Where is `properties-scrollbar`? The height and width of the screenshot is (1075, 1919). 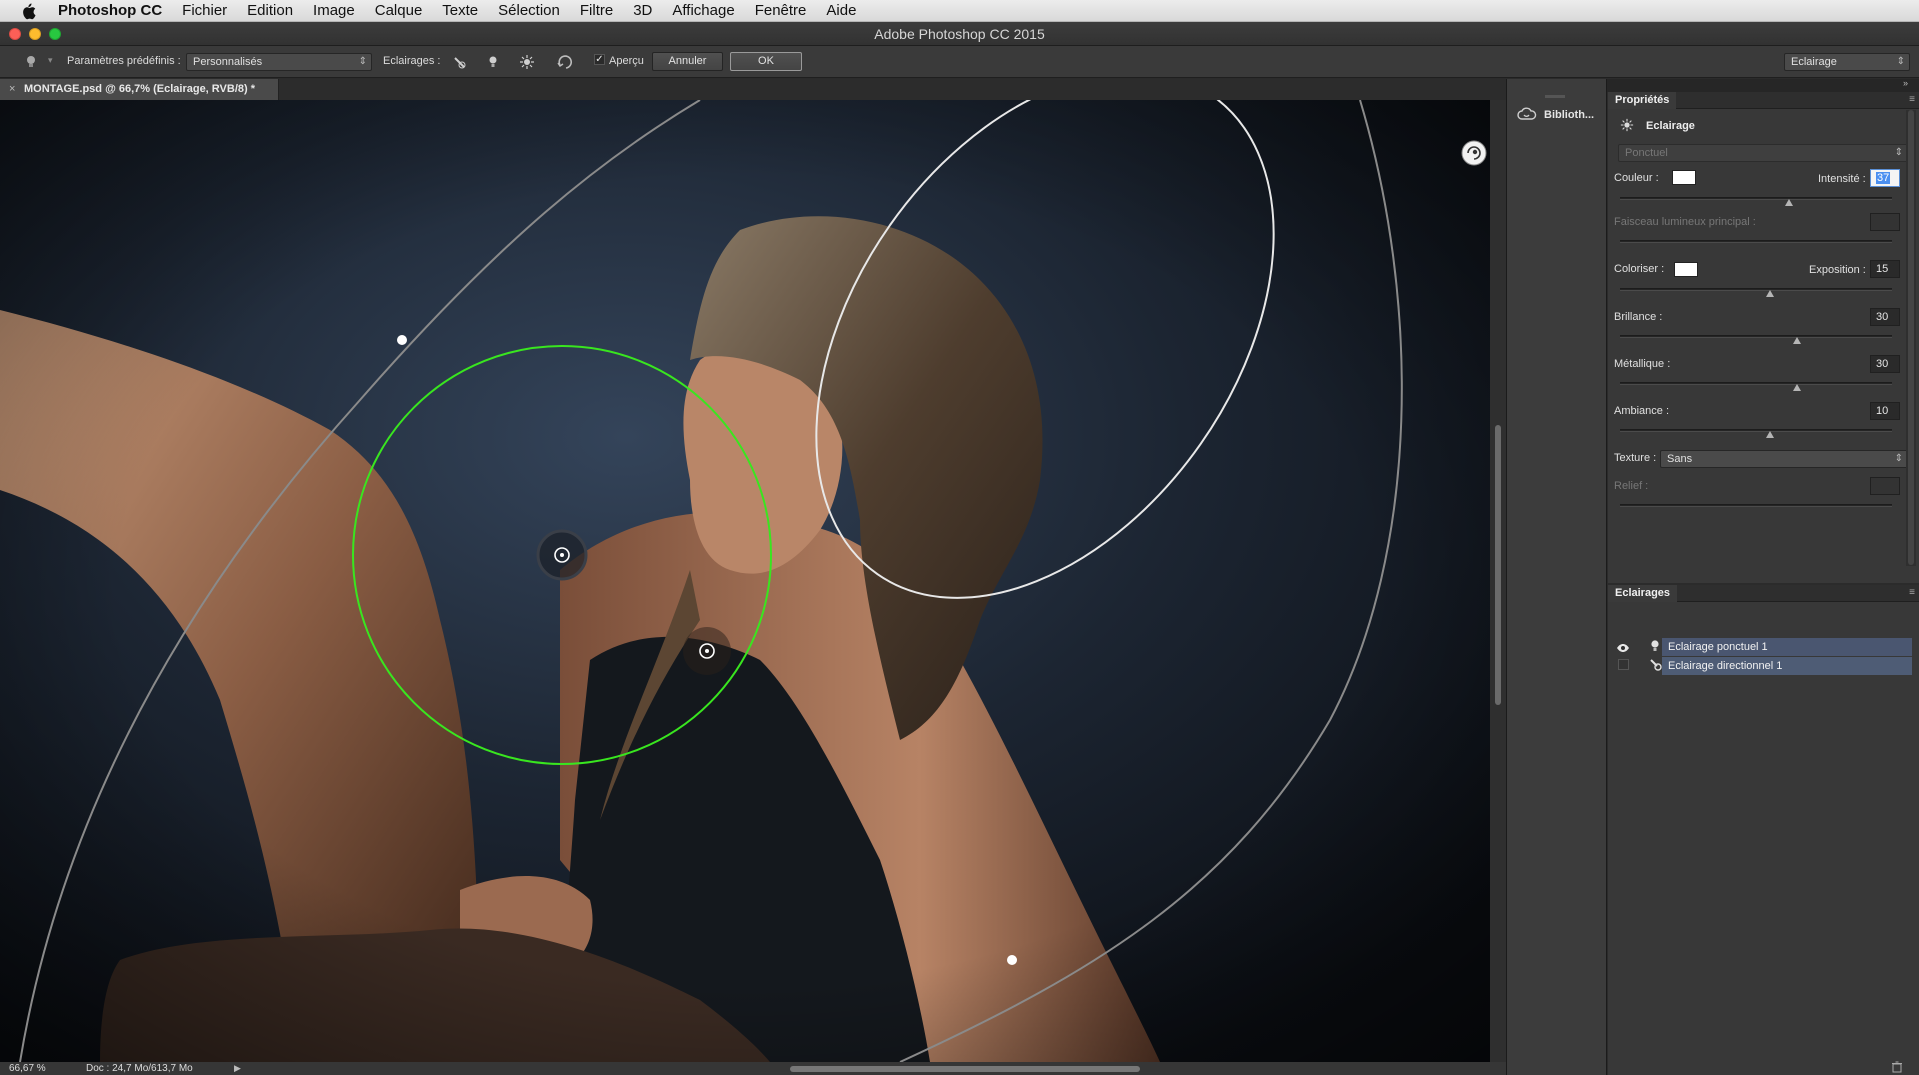 properties-scrollbar is located at coordinates (1911, 338).